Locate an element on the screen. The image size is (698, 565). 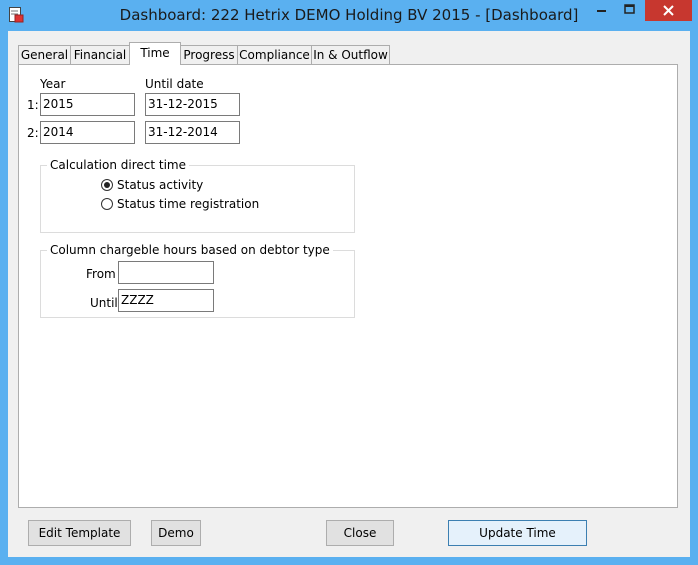
from-label: From is located at coordinates (101, 274).